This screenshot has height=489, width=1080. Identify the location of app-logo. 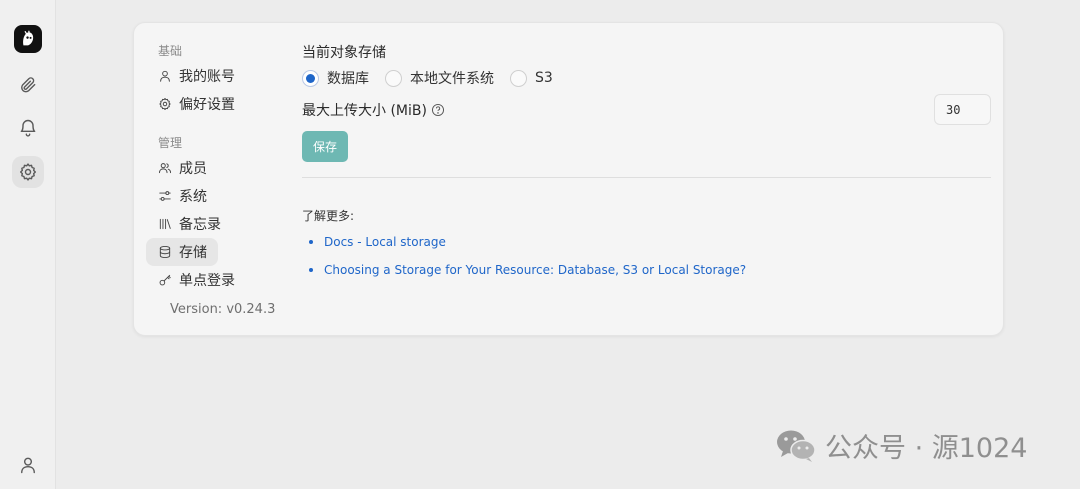
(28, 39).